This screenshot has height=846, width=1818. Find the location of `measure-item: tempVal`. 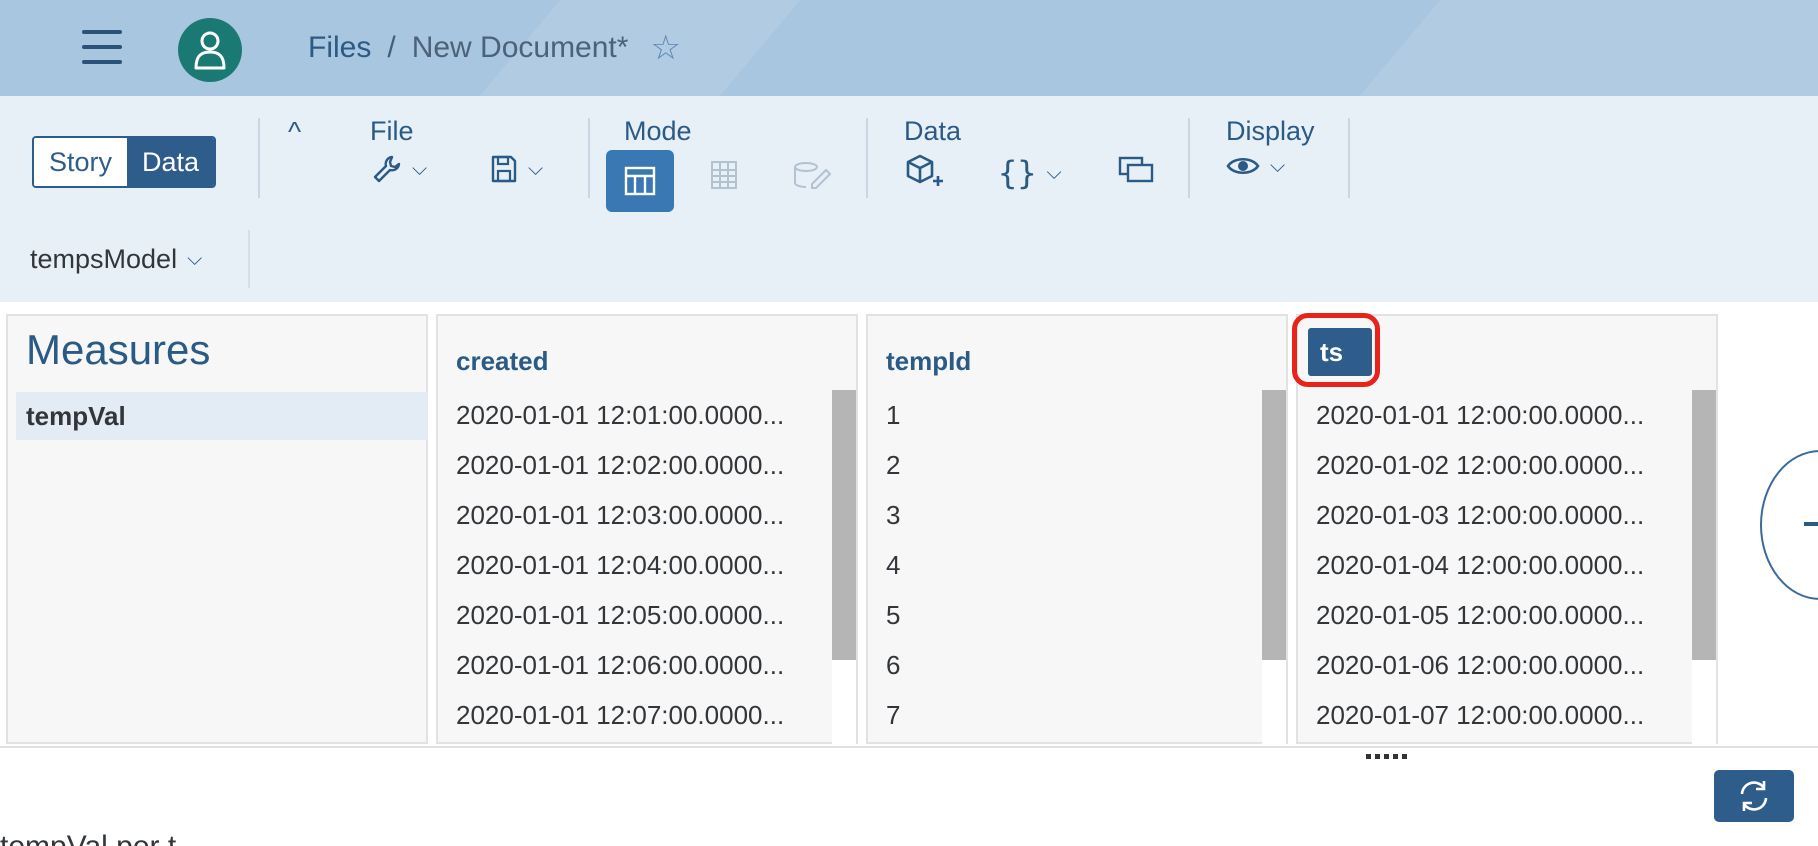

measure-item: tempVal is located at coordinates (222, 416).